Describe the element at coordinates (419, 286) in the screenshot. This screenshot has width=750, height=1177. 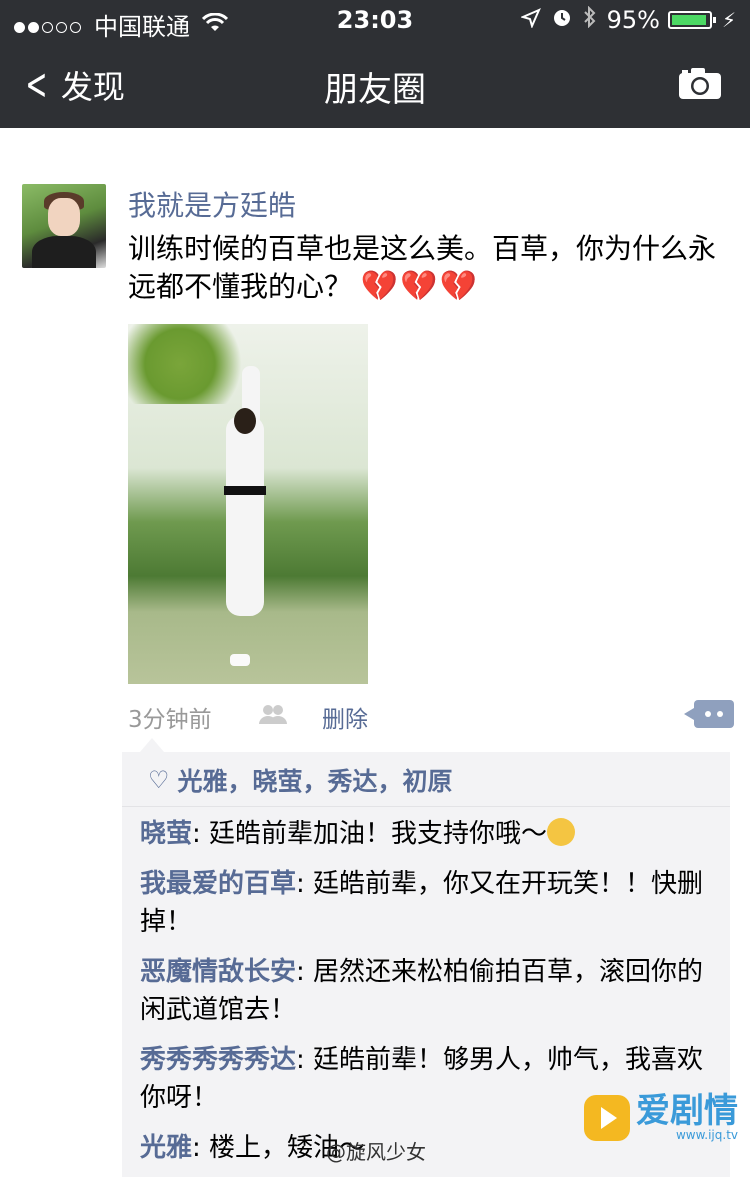
I see `broken-heart-emoji: 💔💔💔` at that location.